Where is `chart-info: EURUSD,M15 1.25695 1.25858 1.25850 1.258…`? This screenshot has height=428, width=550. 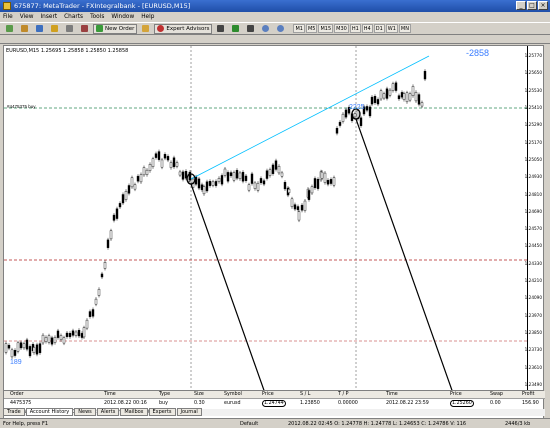 chart-info: EURUSD,M15 1.25695 1.25858 1.25850 1.258… is located at coordinates (67, 51).